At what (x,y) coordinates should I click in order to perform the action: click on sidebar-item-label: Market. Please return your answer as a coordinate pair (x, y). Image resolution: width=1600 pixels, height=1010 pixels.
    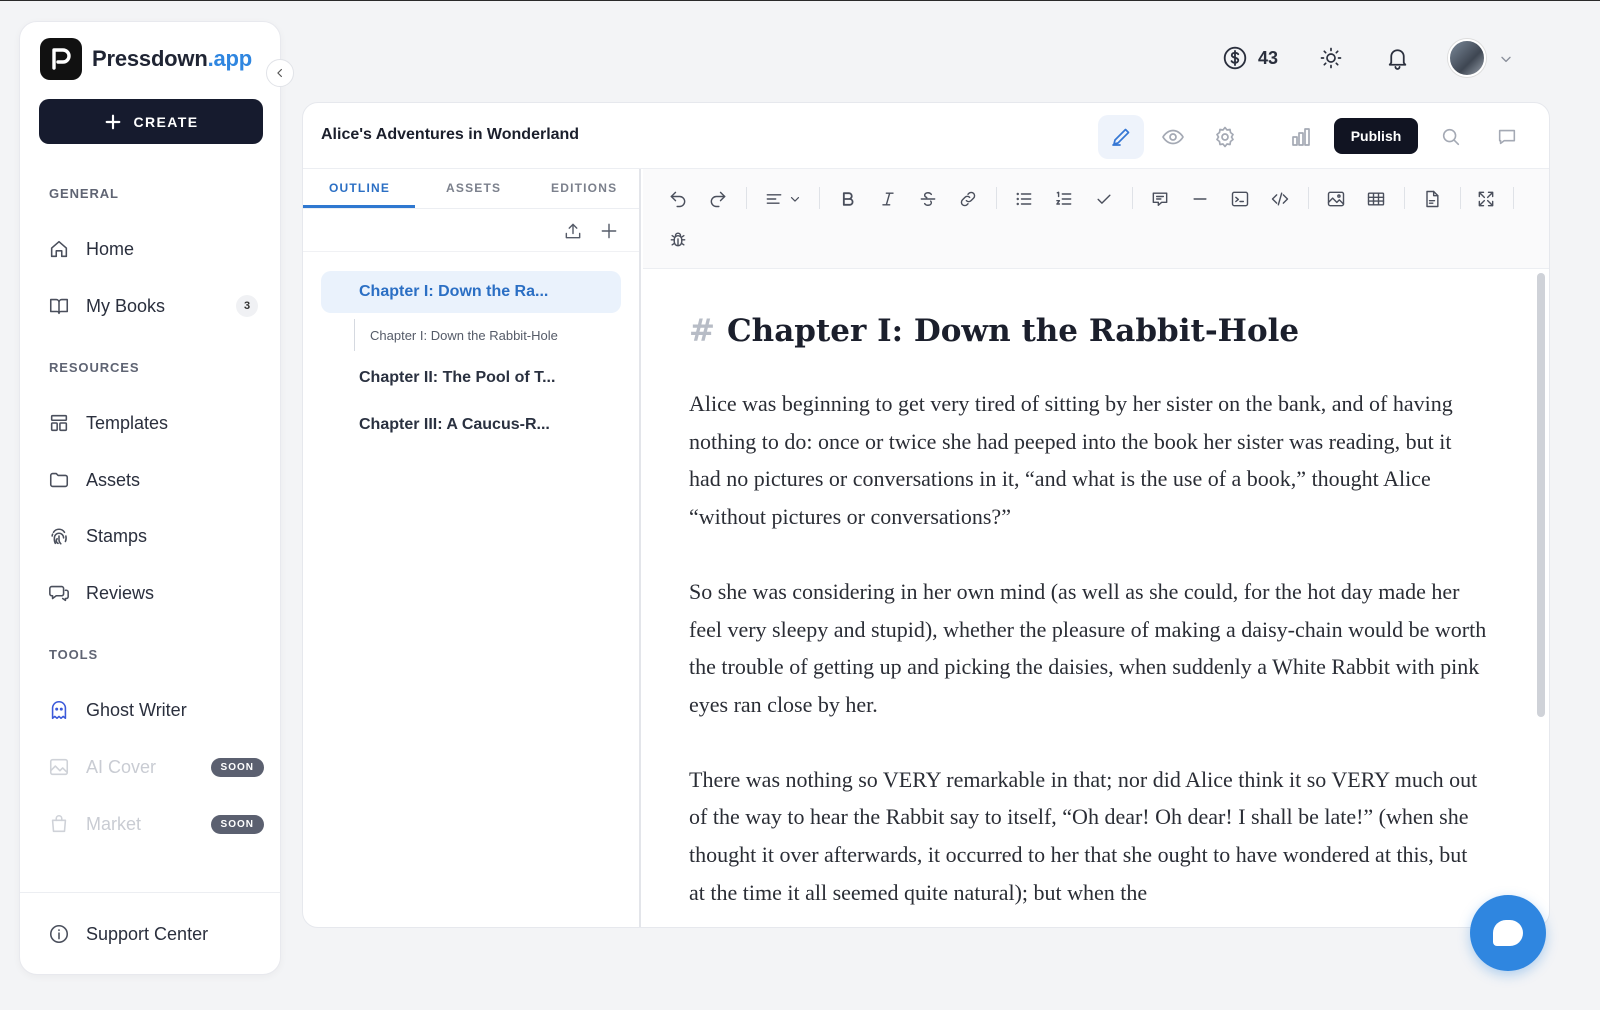
    Looking at the image, I should click on (114, 823).